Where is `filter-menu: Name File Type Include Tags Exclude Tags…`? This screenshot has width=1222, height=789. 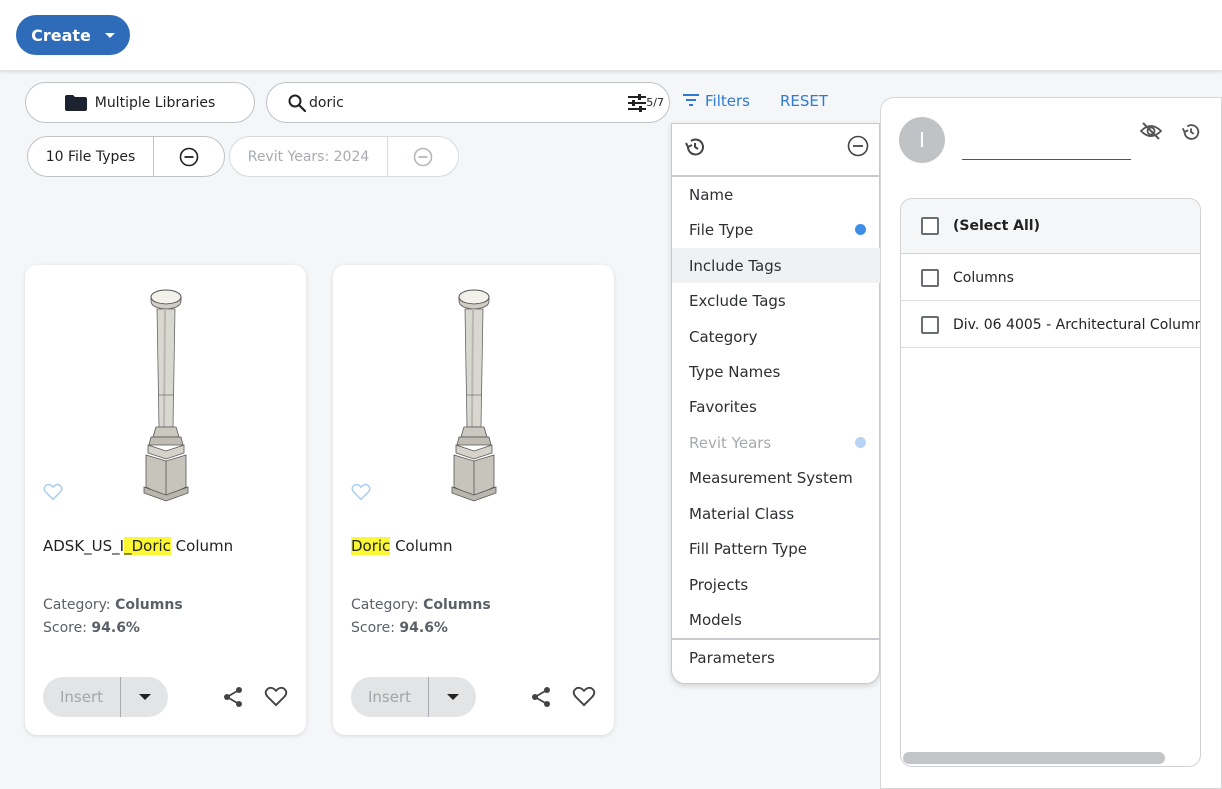 filter-menu: Name File Type Include Tags Exclude Tags… is located at coordinates (775, 403).